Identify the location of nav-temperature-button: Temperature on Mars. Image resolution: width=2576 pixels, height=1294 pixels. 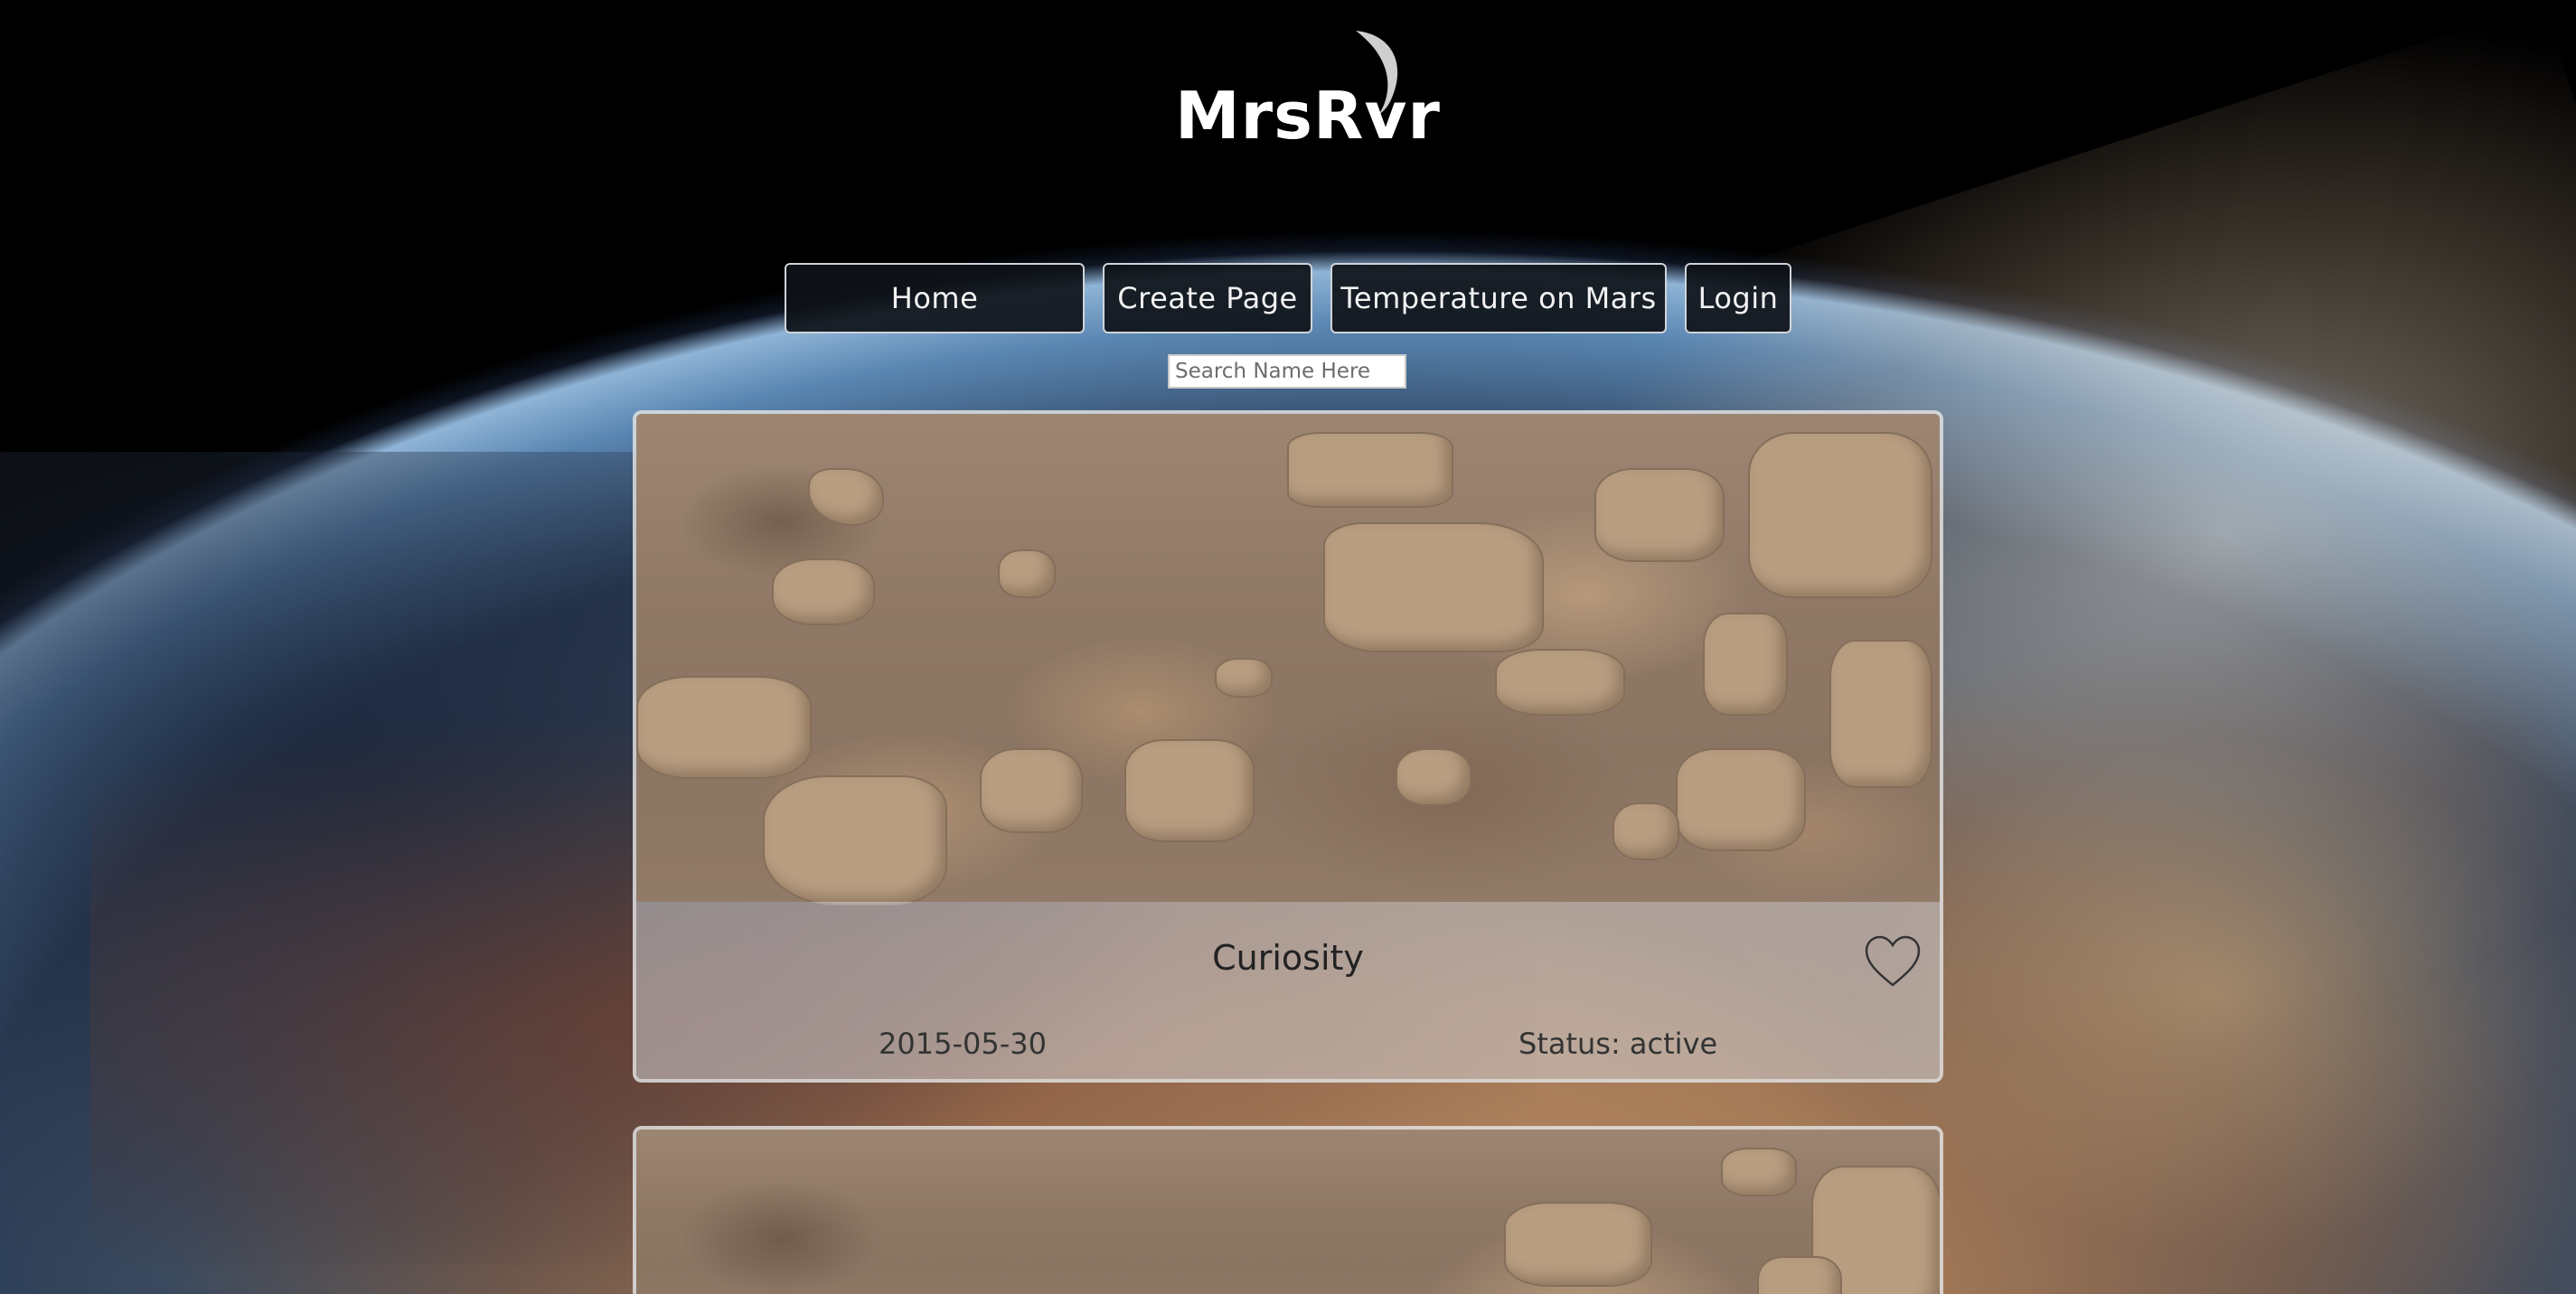
(1498, 298).